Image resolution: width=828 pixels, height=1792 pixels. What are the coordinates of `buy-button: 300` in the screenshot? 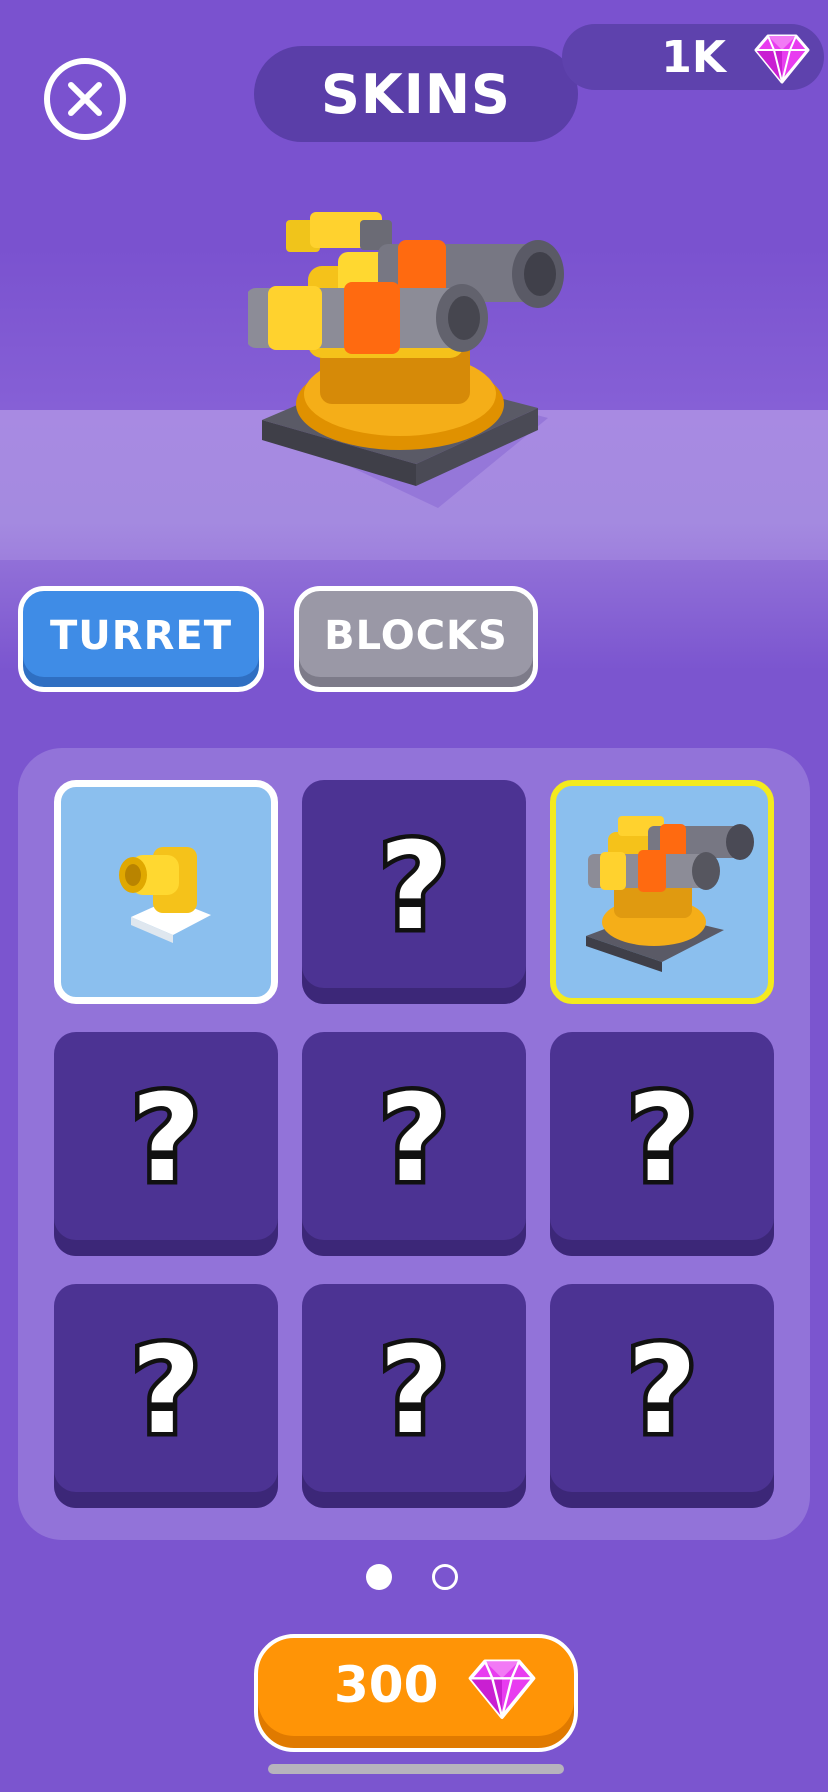 It's located at (416, 1693).